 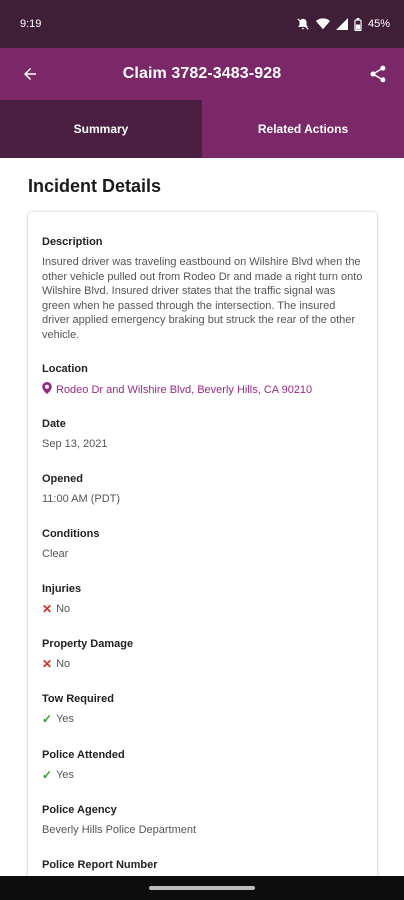 What do you see at coordinates (62, 589) in the screenshot?
I see `injuries-label: Injuries` at bounding box center [62, 589].